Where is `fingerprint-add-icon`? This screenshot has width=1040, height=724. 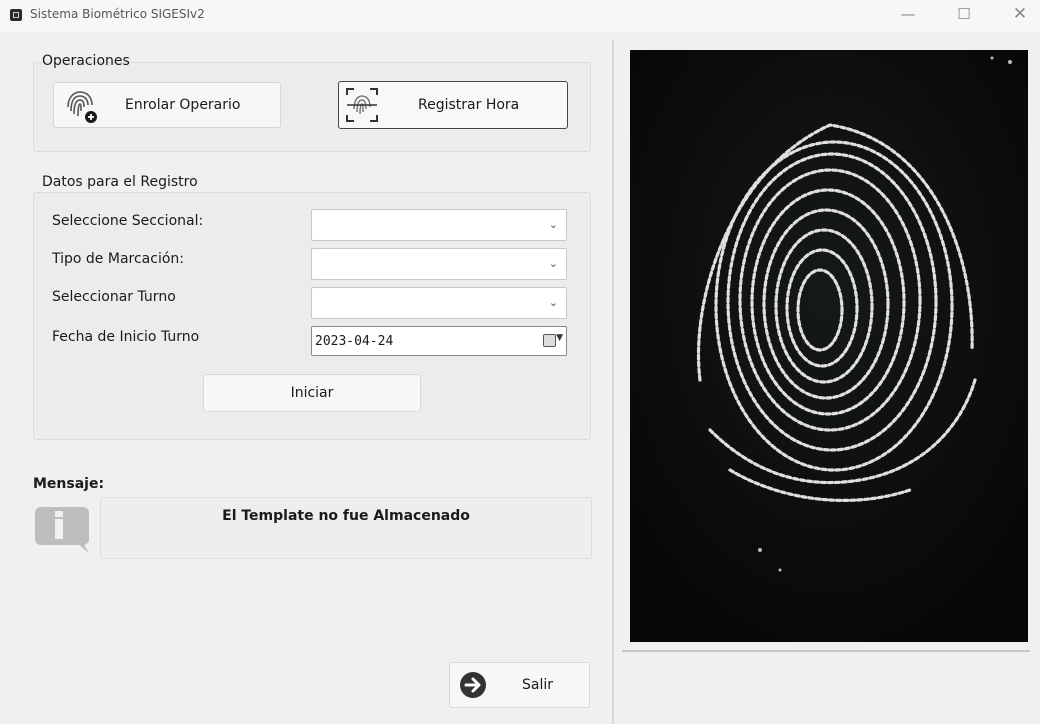
fingerprint-add-icon is located at coordinates (82, 107).